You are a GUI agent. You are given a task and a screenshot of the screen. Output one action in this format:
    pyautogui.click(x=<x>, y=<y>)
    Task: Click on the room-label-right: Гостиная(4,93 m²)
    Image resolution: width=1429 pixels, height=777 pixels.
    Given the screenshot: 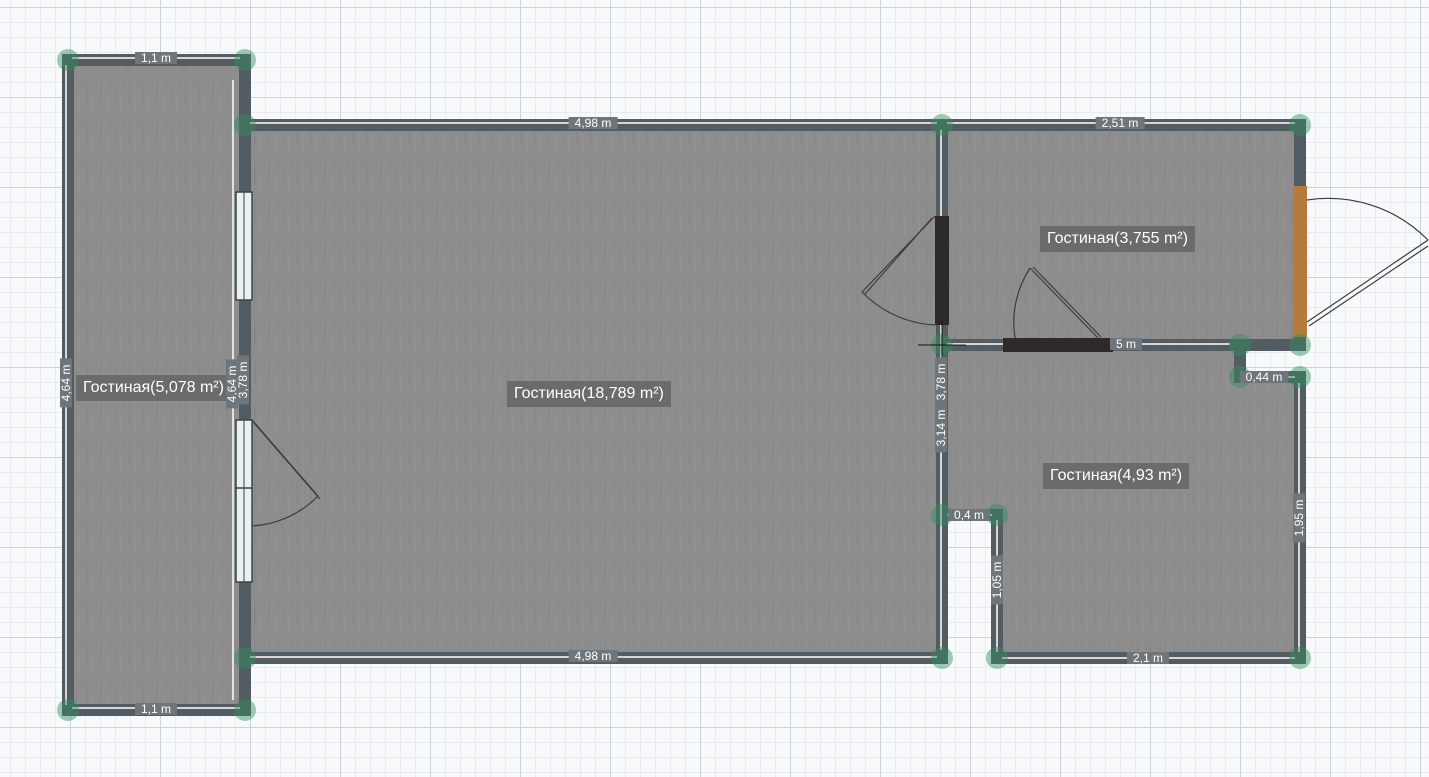 What is the action you would take?
    pyautogui.click(x=1116, y=476)
    